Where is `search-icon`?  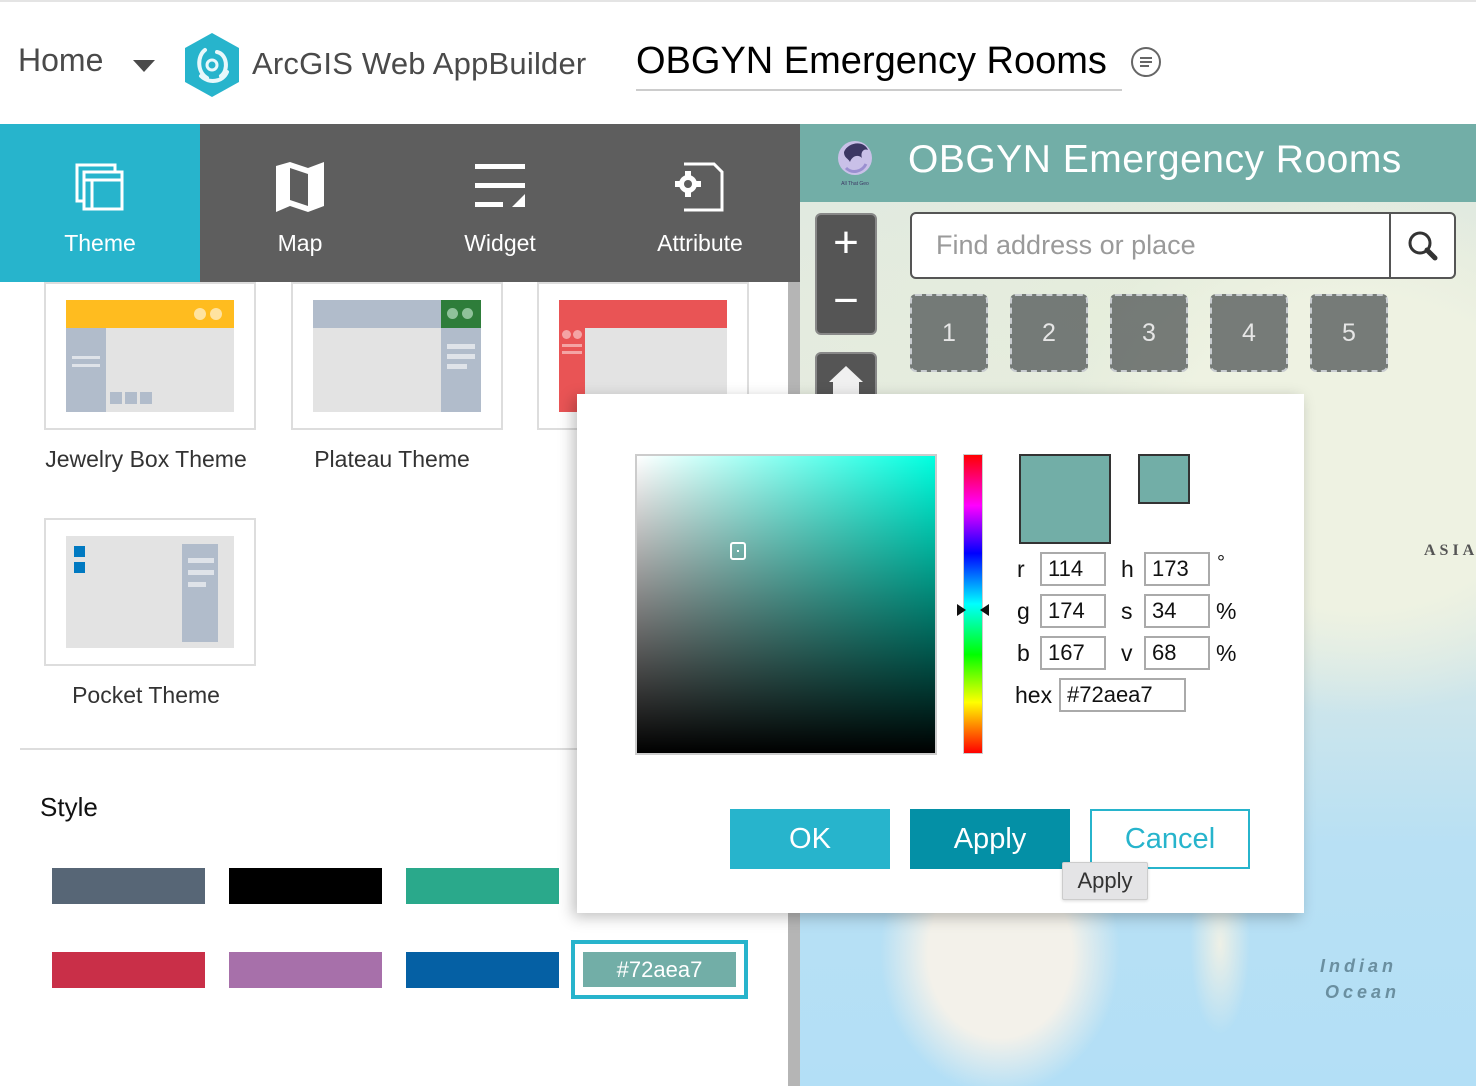
search-icon is located at coordinates (1423, 246).